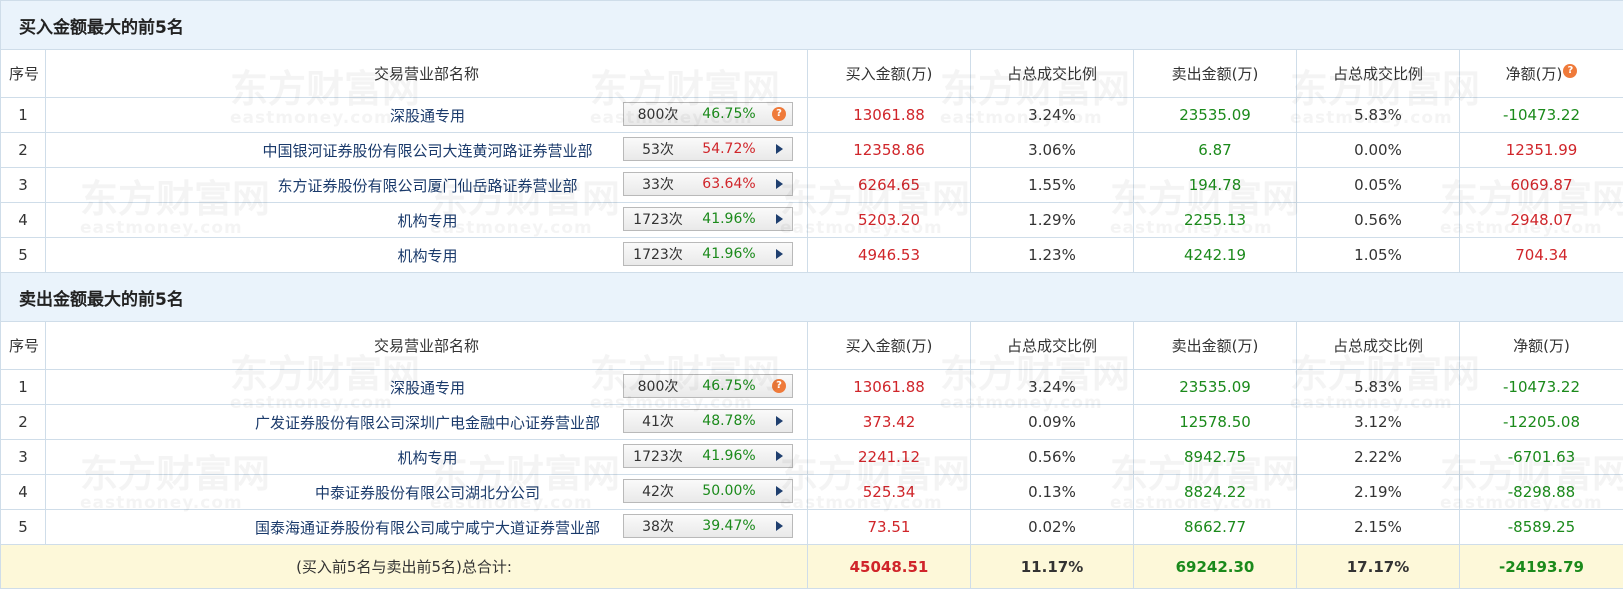 Image resolution: width=1623 pixels, height=597 pixels. Describe the element at coordinates (889, 345) in the screenshot. I see `col-header-buy-amount: 买入金额(万)` at that location.